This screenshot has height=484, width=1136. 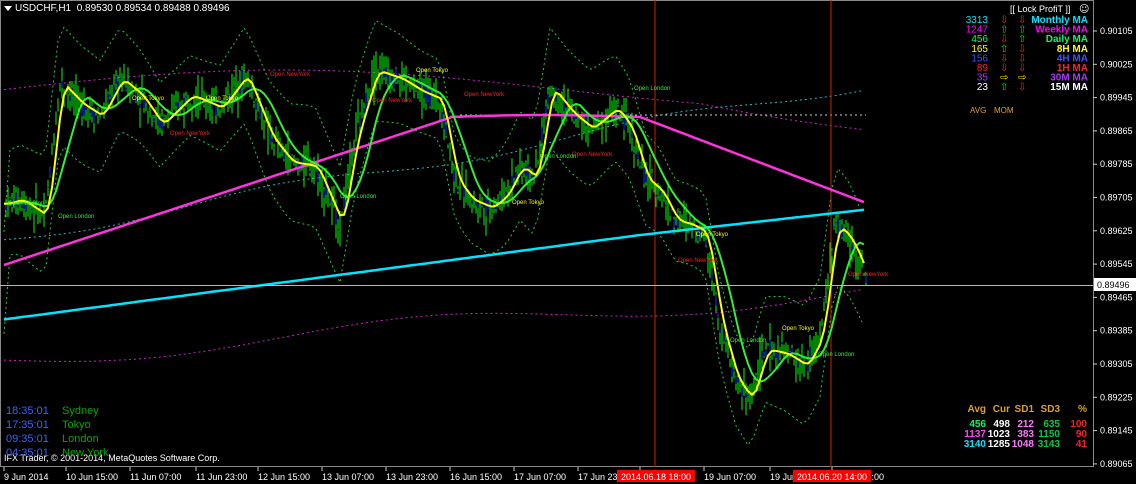 I want to click on stats-cell: 1048, so click(x=1023, y=444).